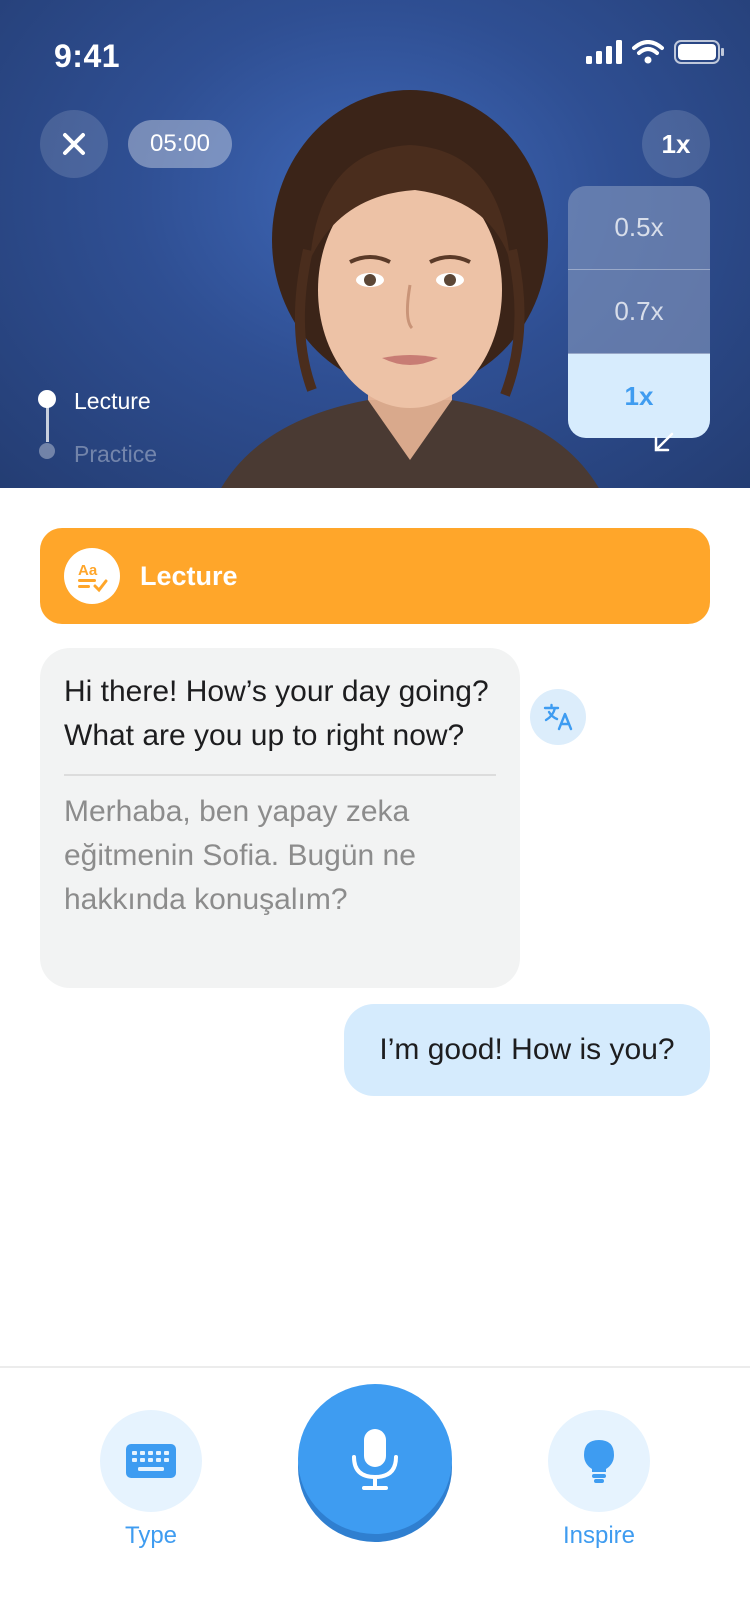 Image resolution: width=750 pixels, height=1624 pixels. I want to click on speed-option-0.5x: 0.5x, so click(639, 228).